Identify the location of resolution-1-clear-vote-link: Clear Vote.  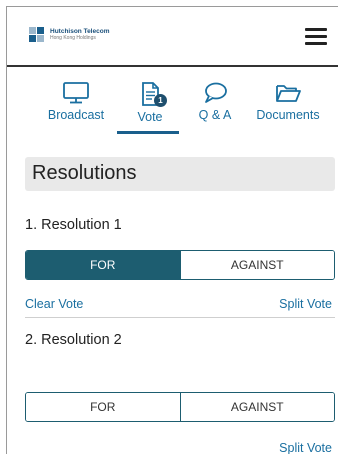
(54, 304).